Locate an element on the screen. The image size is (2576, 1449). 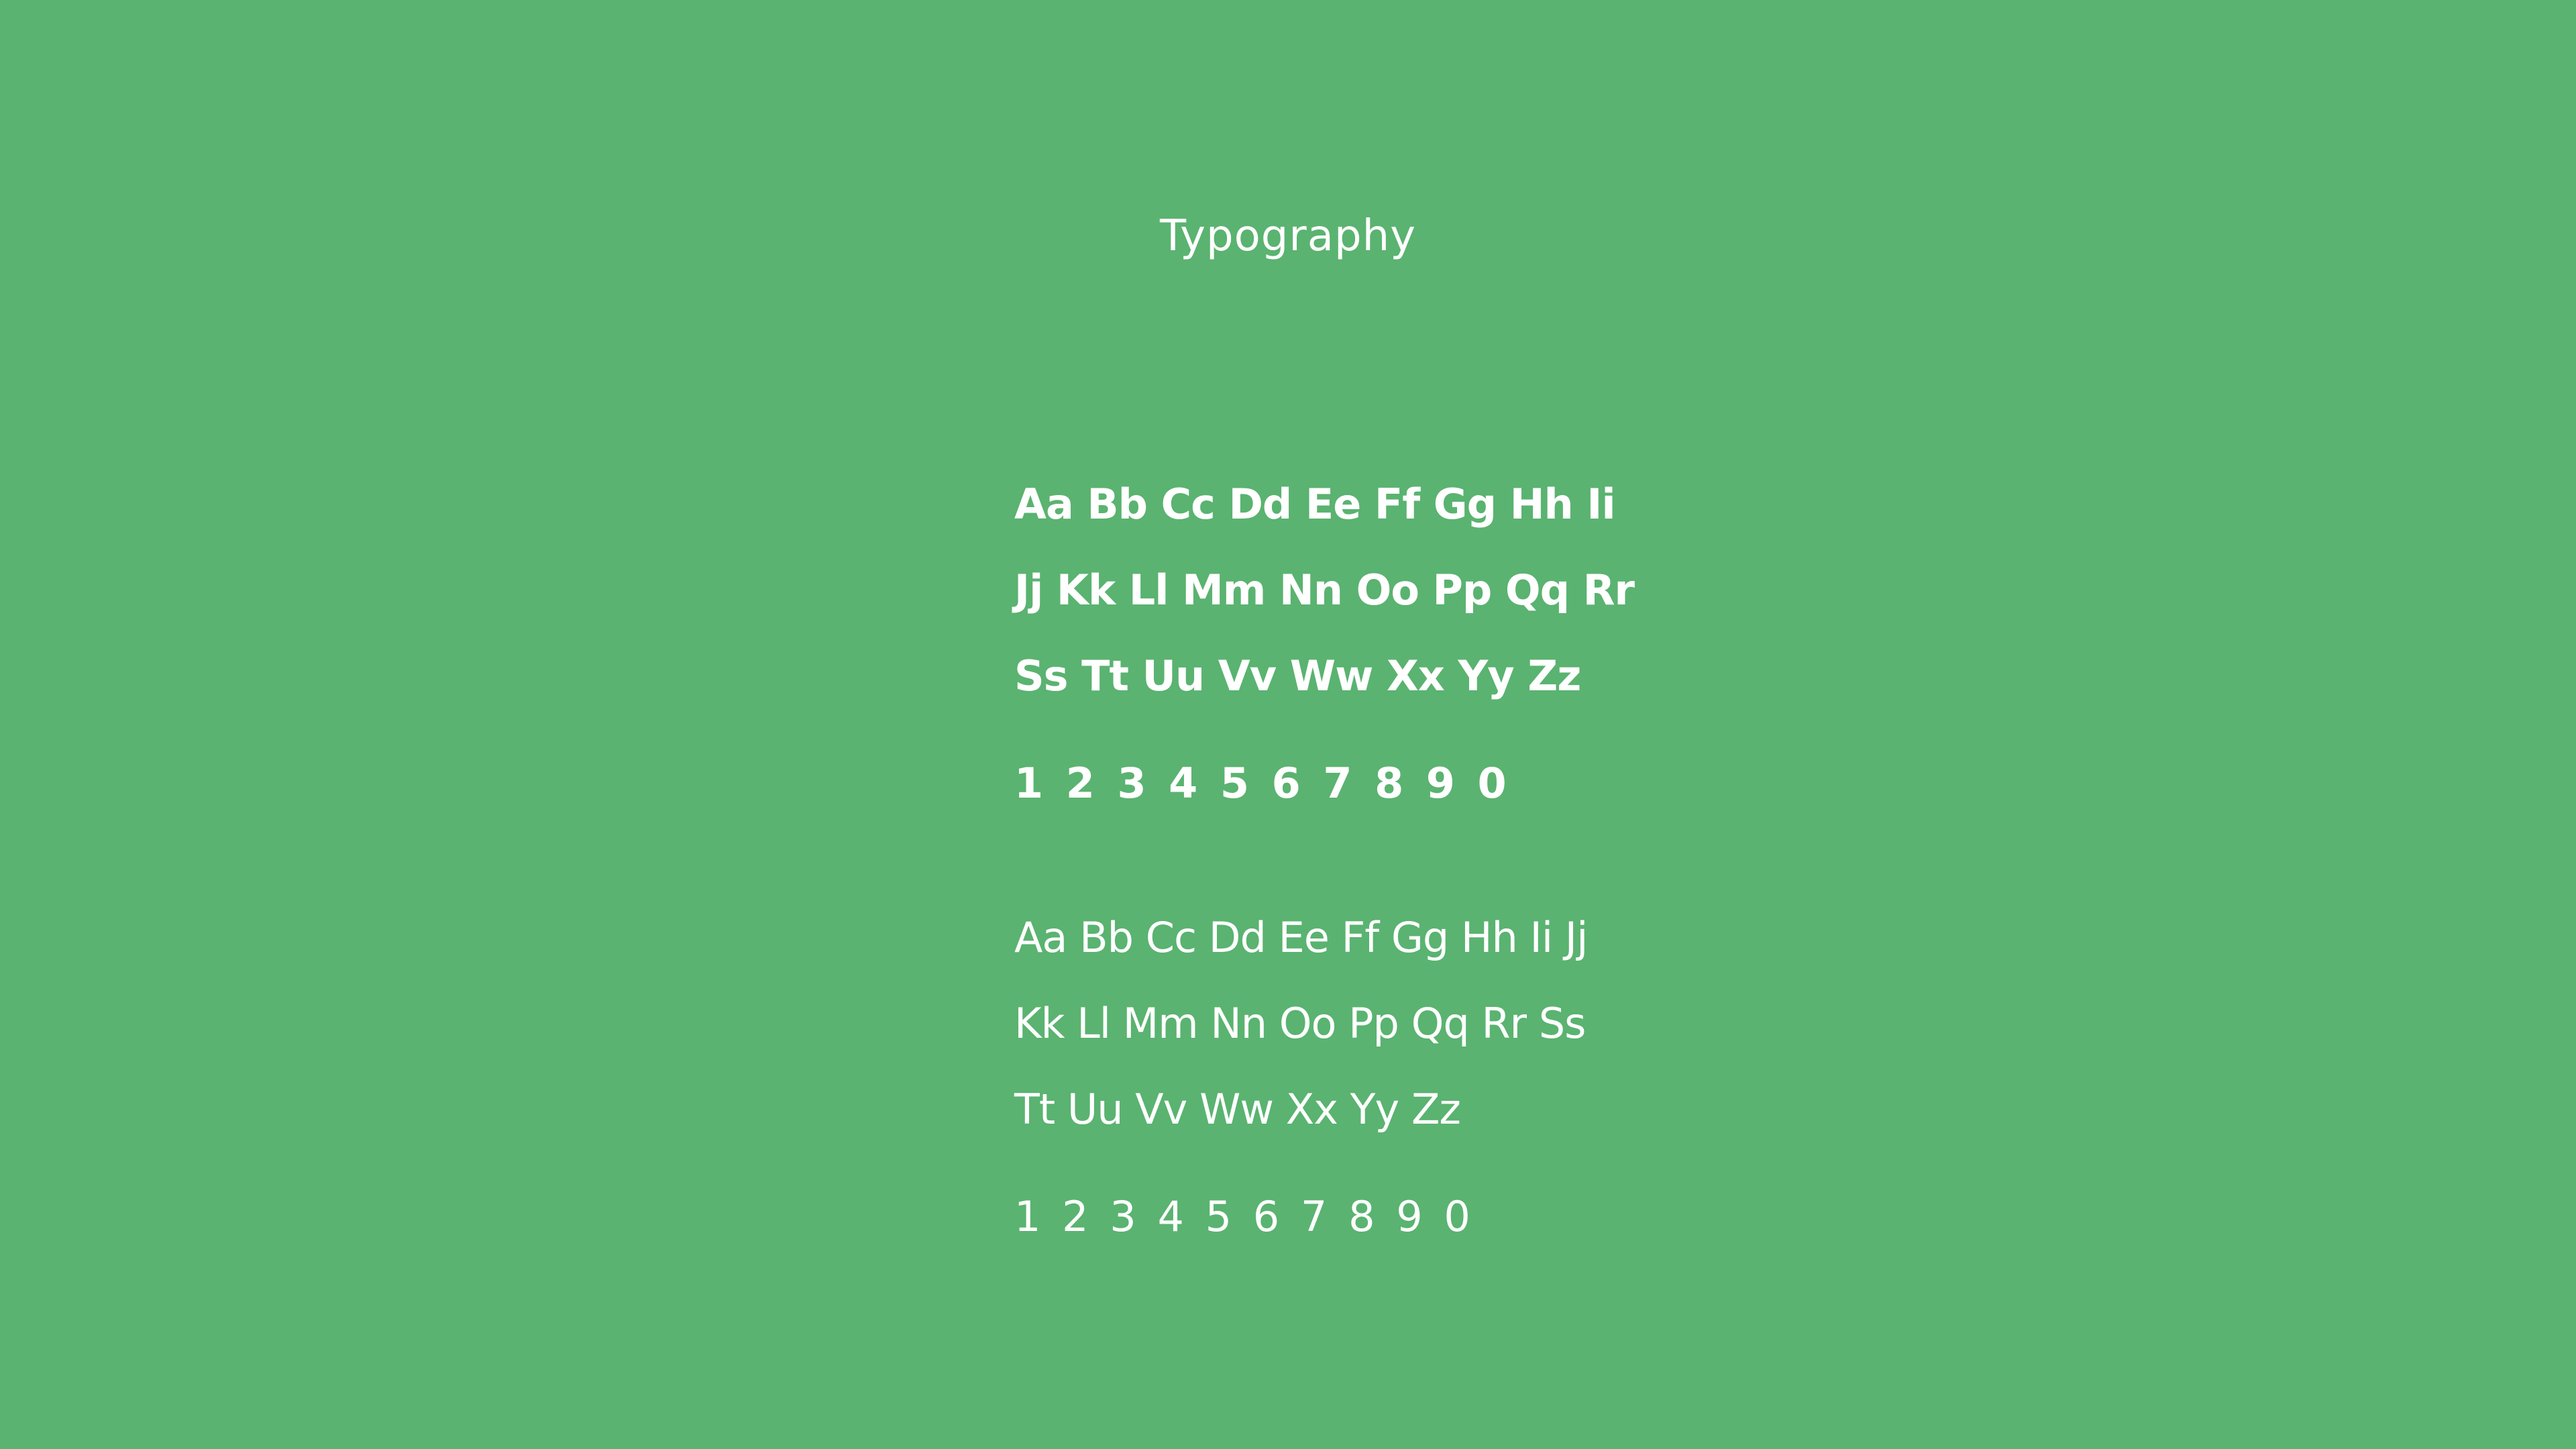
bold-numerals: 1 2 3 4 5 6 7 8 9 0 is located at coordinates (1262, 783).